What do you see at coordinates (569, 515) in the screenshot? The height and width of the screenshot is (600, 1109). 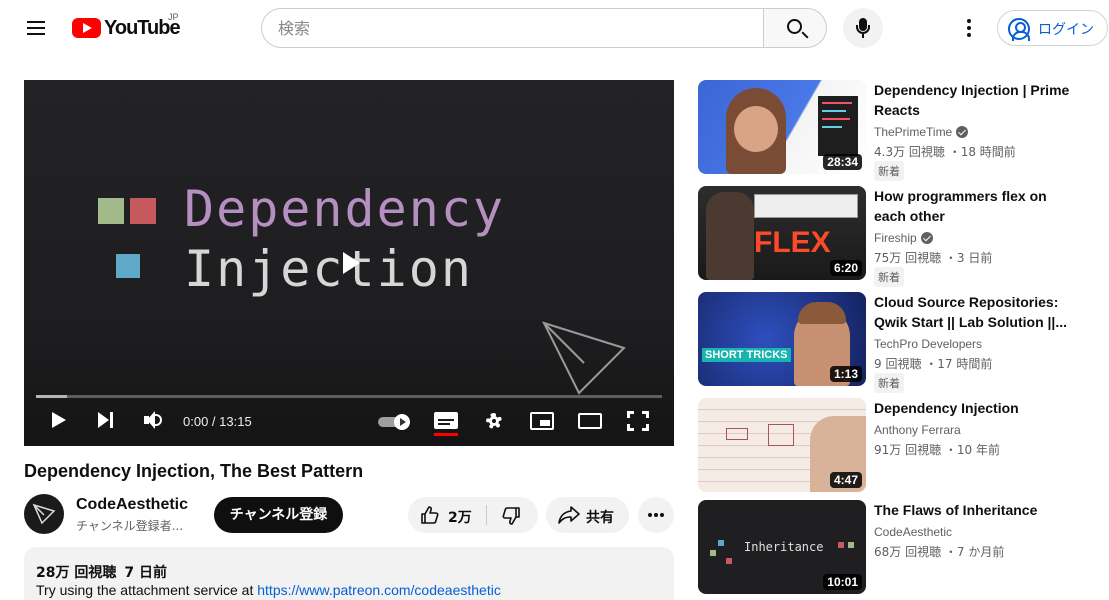 I see `share-arrow-icon` at bounding box center [569, 515].